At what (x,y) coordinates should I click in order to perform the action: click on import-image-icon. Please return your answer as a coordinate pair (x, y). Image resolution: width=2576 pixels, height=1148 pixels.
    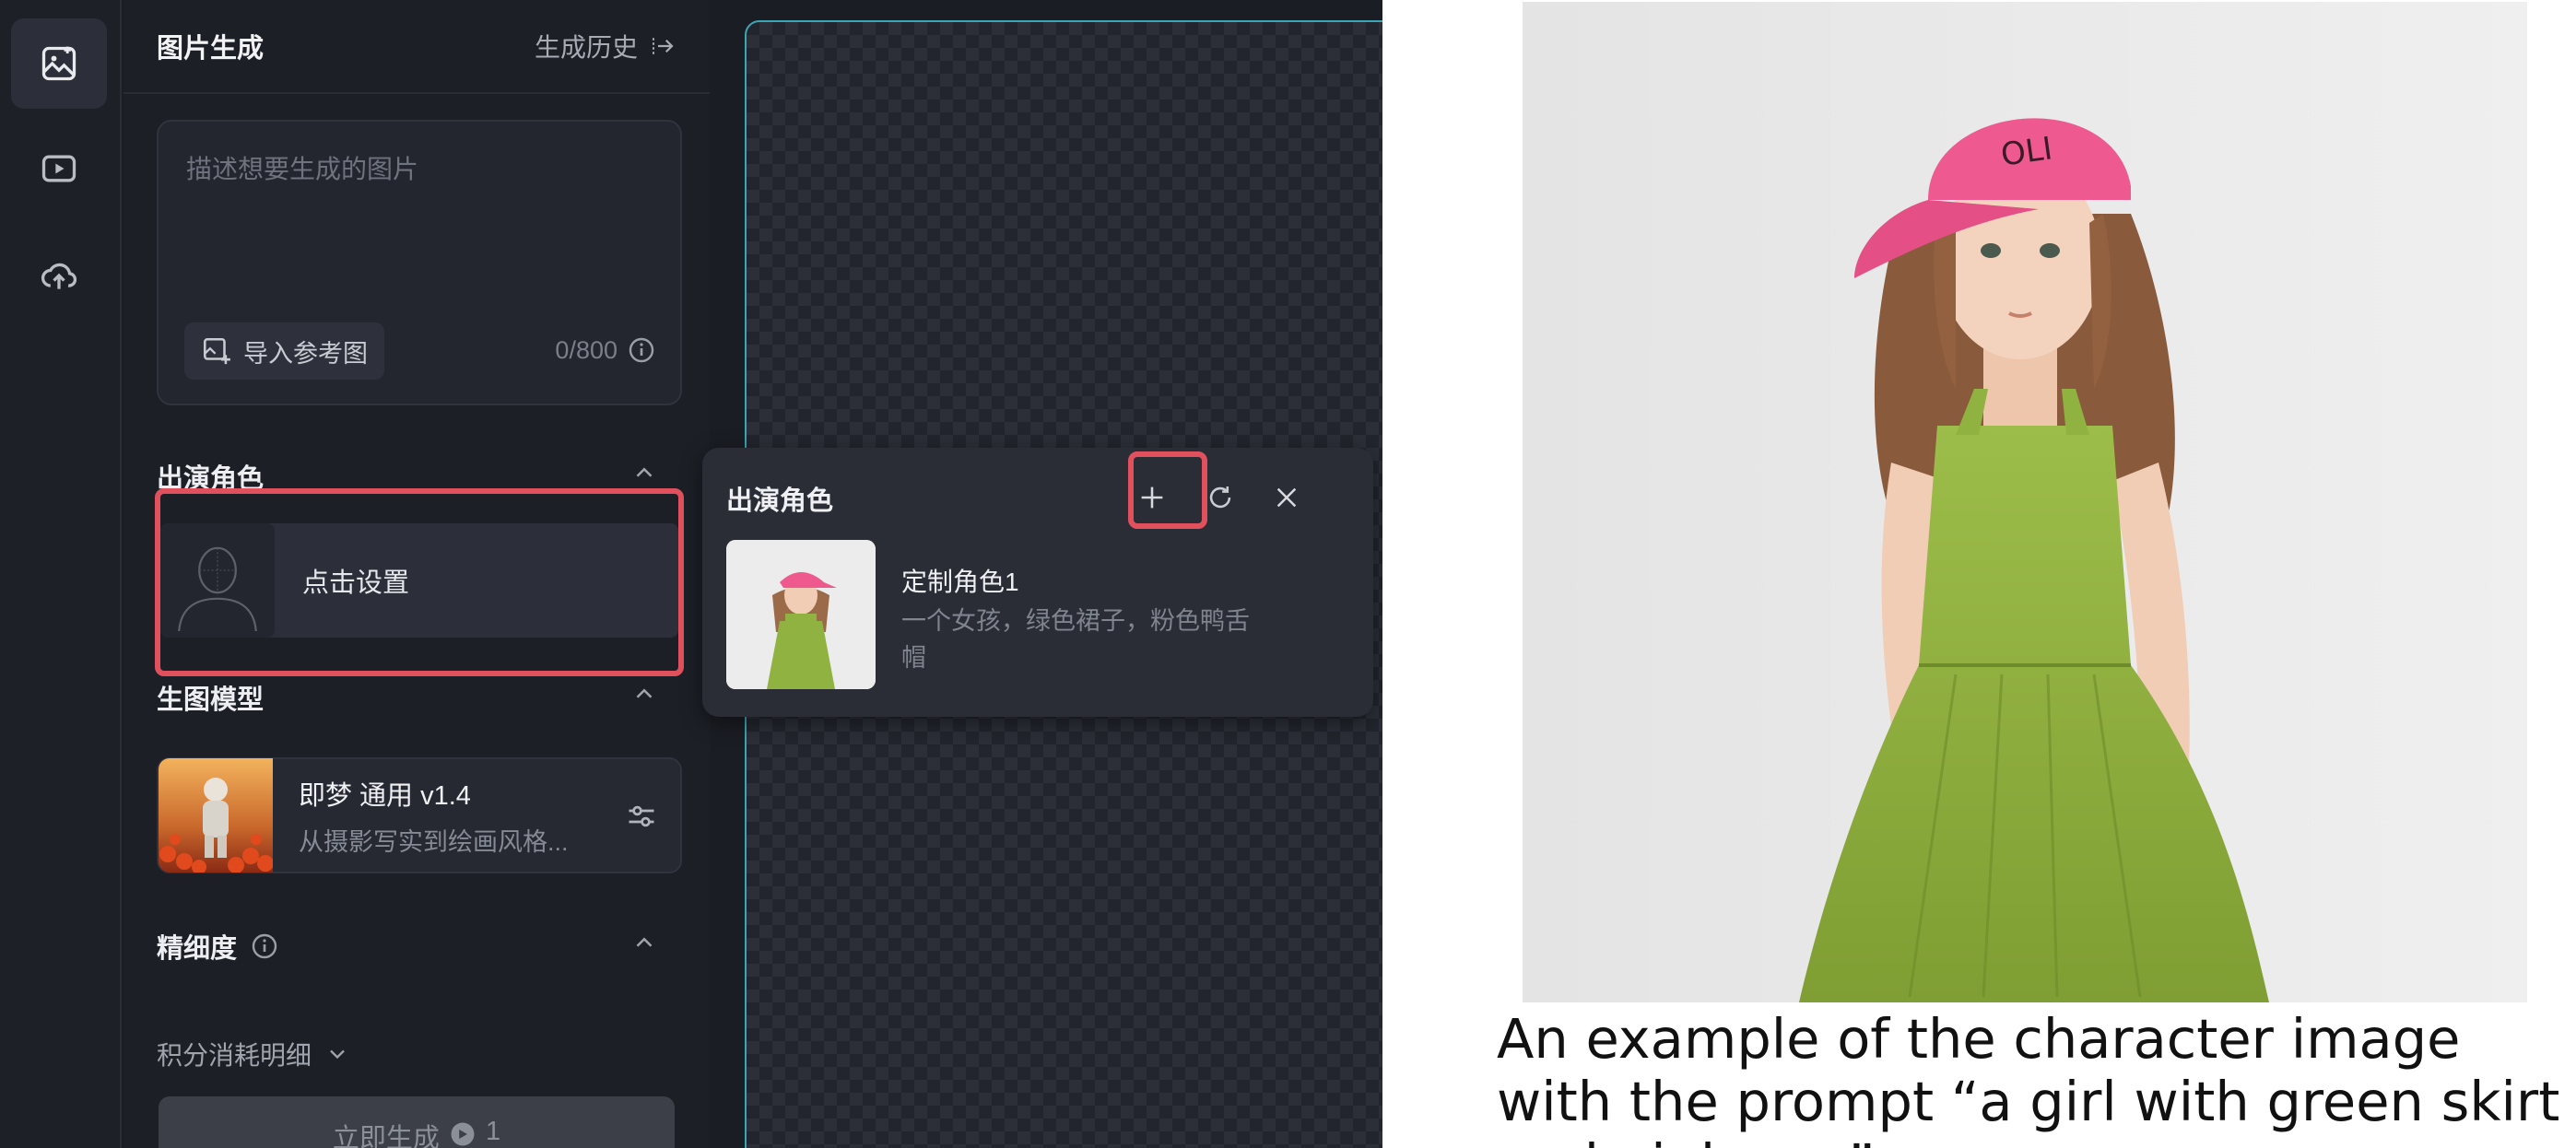
    Looking at the image, I should click on (216, 351).